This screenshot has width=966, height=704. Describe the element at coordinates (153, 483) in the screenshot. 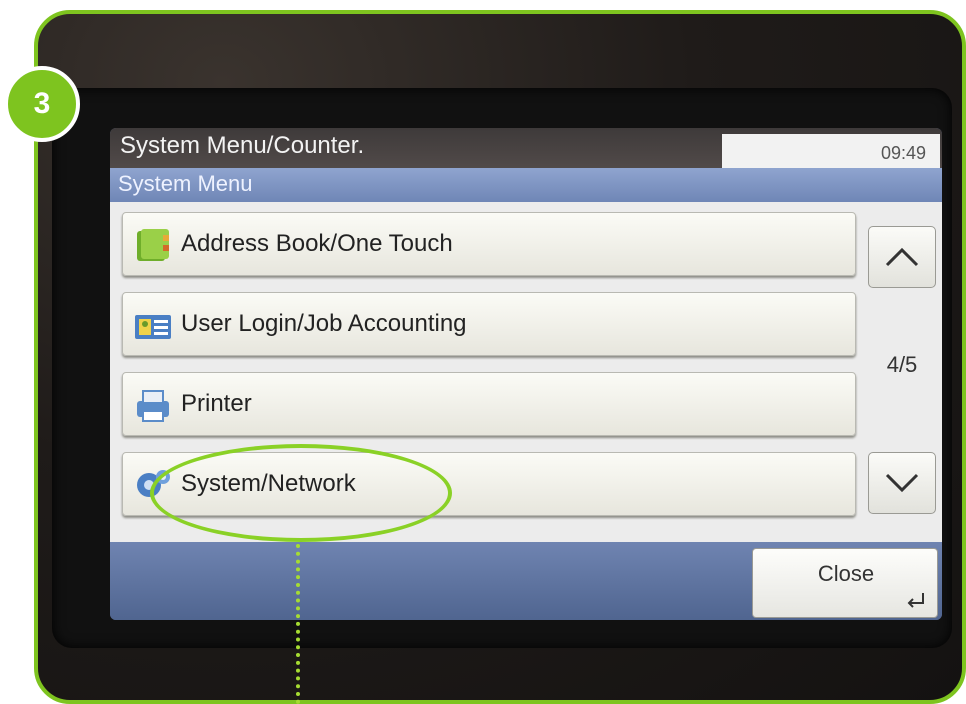

I see `system-network-icon` at that location.